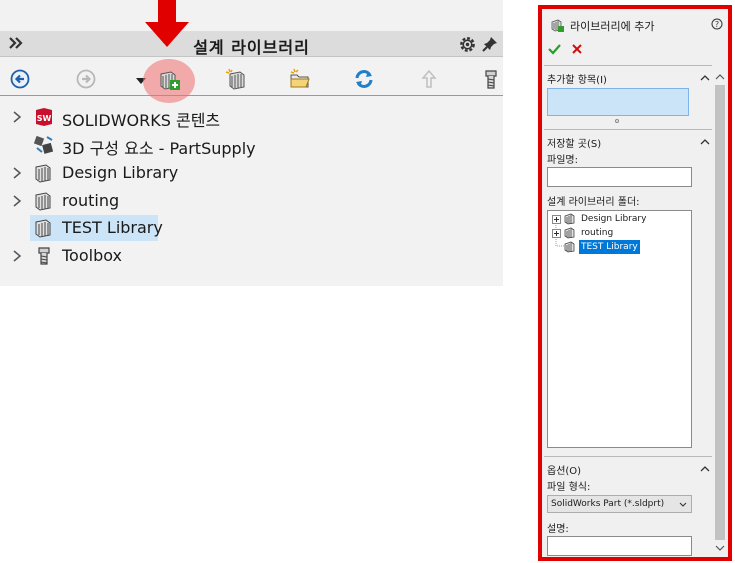 The height and width of the screenshot is (563, 735). Describe the element at coordinates (112, 227) in the screenshot. I see `tree-item-label: TEST Library` at that location.